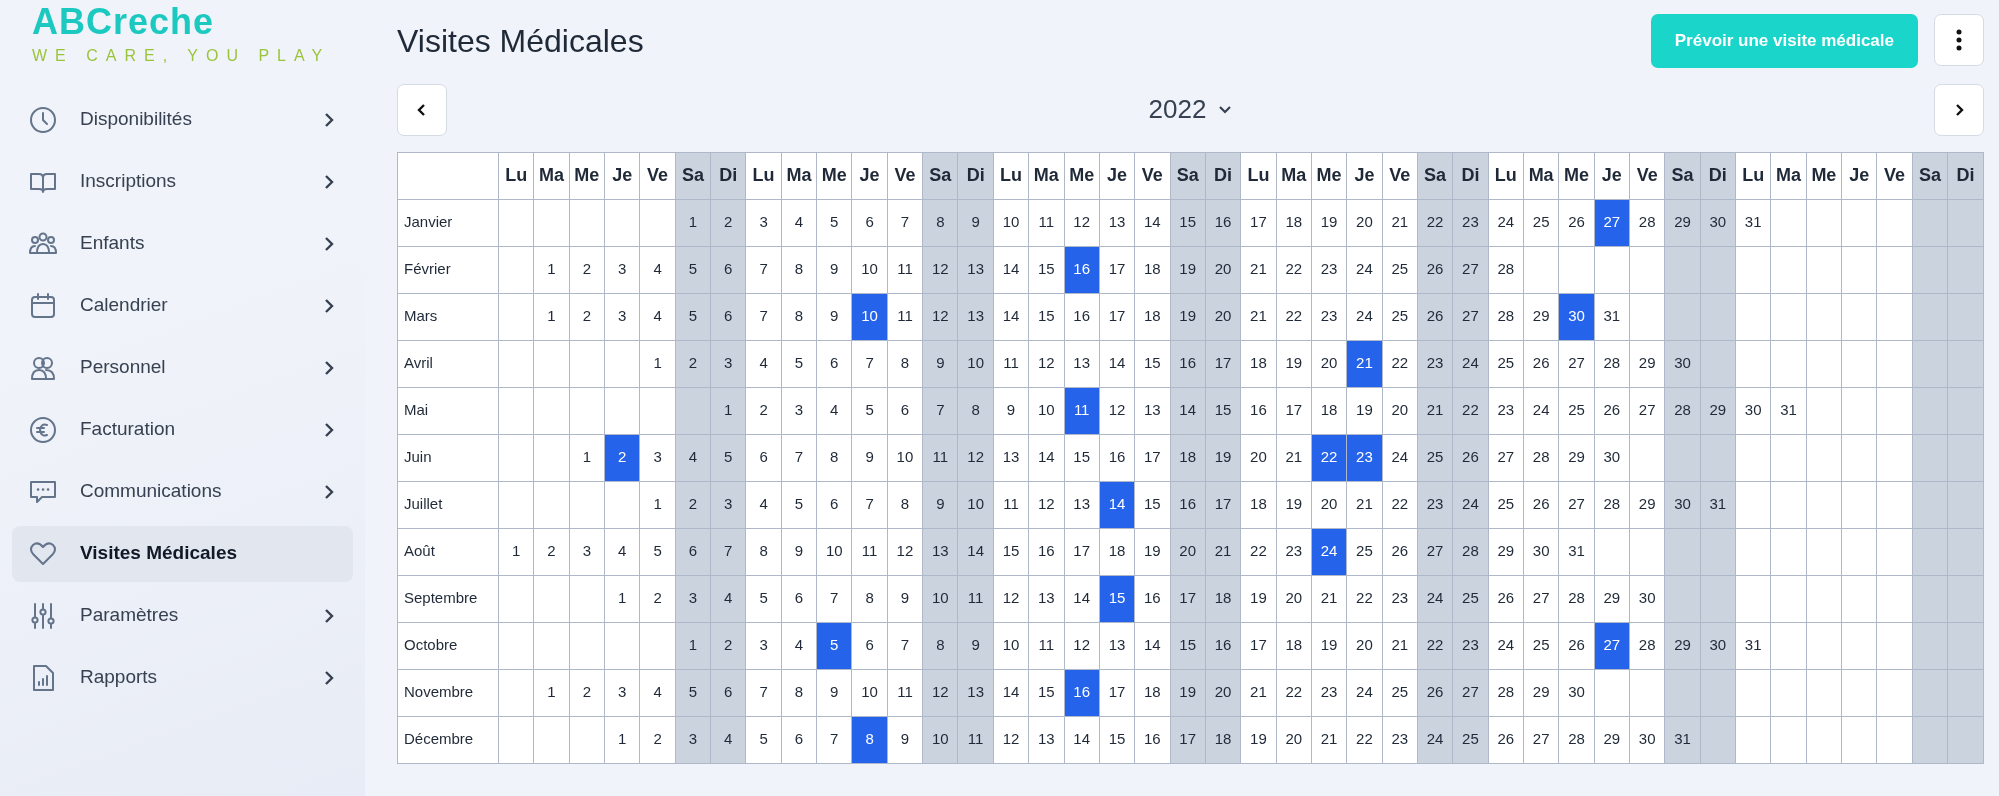 The image size is (1999, 796). I want to click on day-cell: 7, so click(763, 692).